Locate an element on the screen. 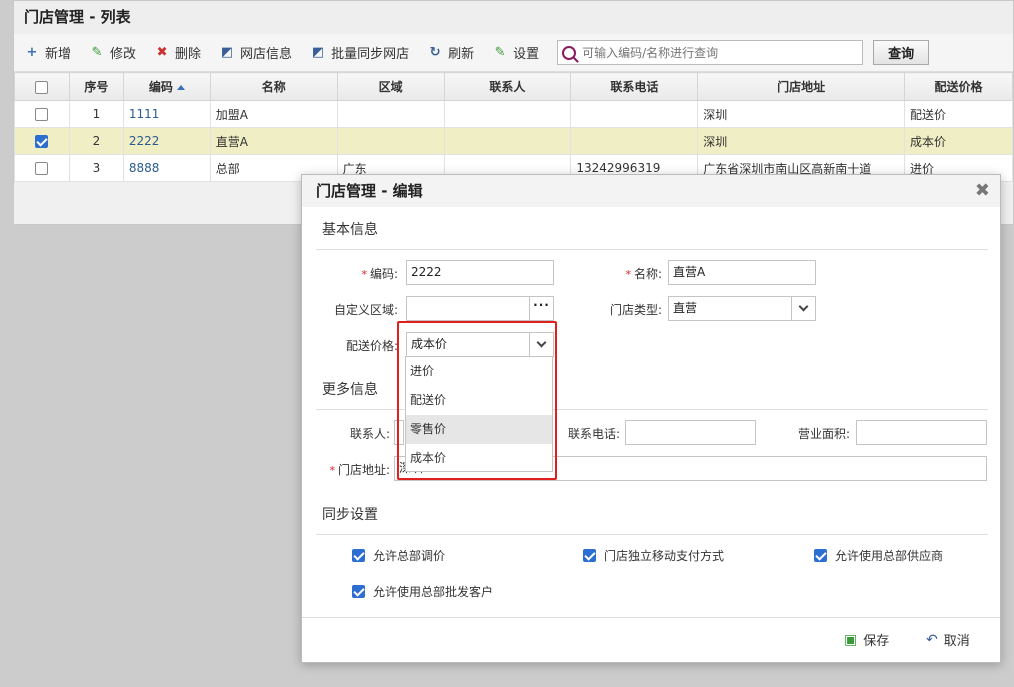 The image size is (1014, 687). select-all-checkbox is located at coordinates (42, 87).